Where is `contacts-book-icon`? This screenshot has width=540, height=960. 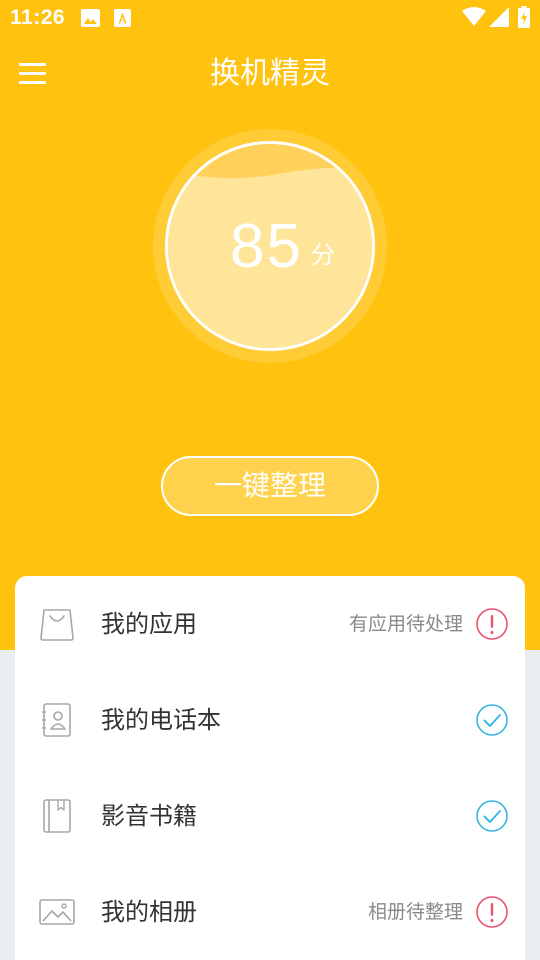
contacts-book-icon is located at coordinates (56, 720).